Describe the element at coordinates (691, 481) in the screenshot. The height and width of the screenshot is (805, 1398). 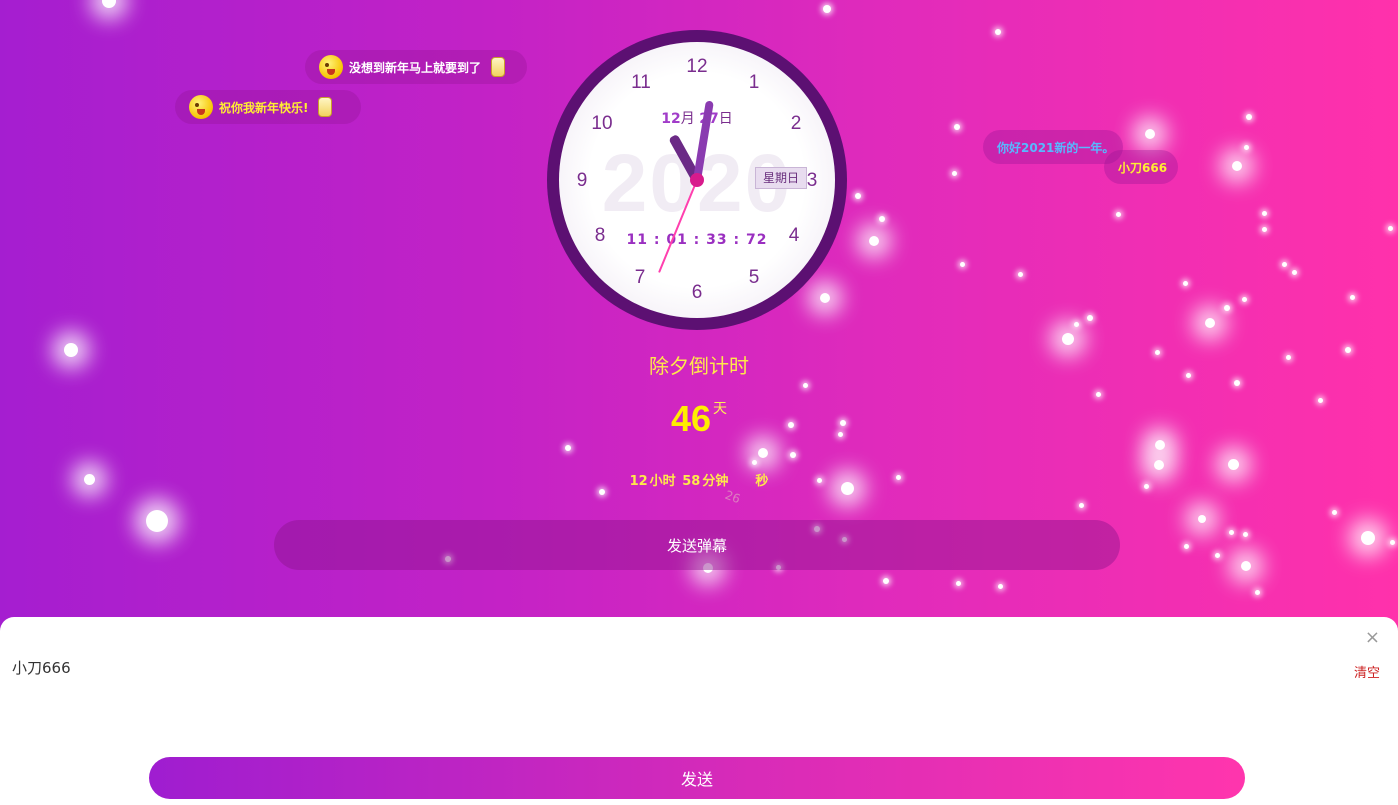
I see `minutes-value: 58` at that location.